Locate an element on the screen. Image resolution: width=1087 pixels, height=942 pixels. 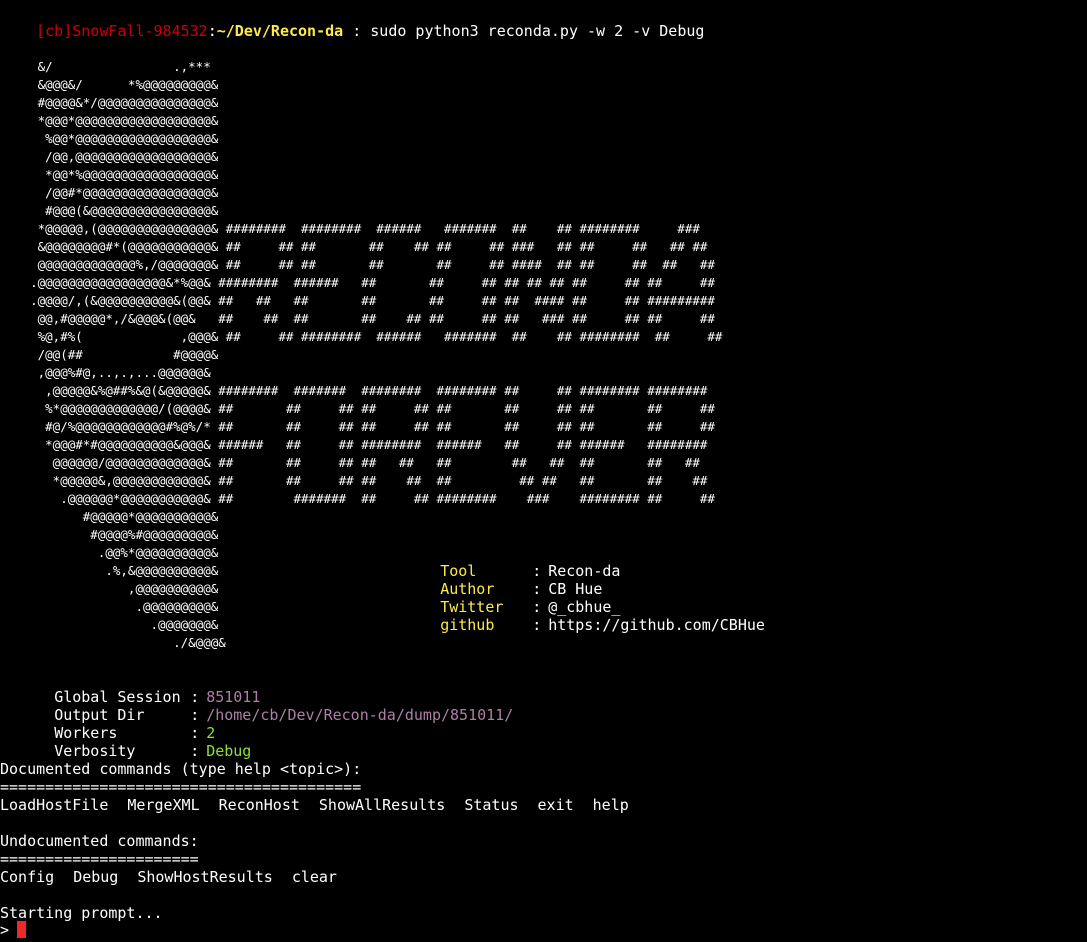
executed-command: : sudo python3 reconda.py -w 2 -v Debug is located at coordinates (524, 31).